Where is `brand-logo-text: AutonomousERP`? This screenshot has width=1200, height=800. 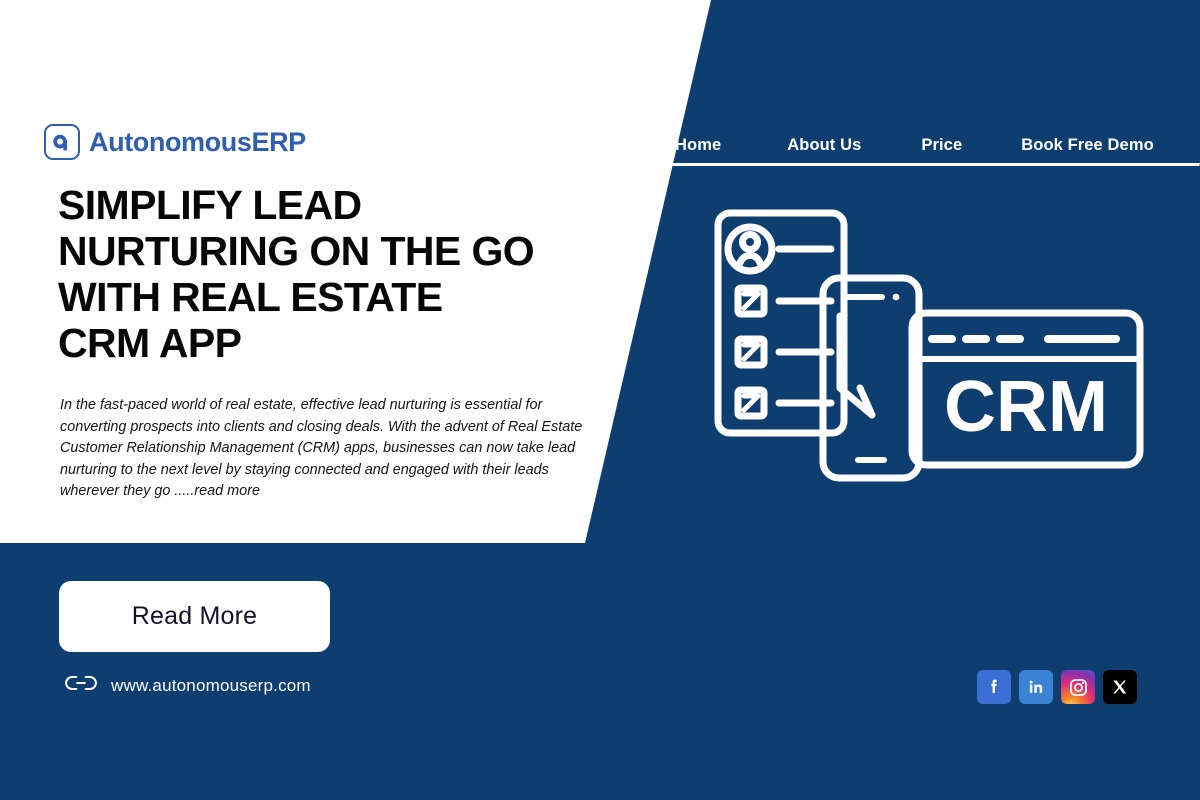 brand-logo-text: AutonomousERP is located at coordinates (197, 141).